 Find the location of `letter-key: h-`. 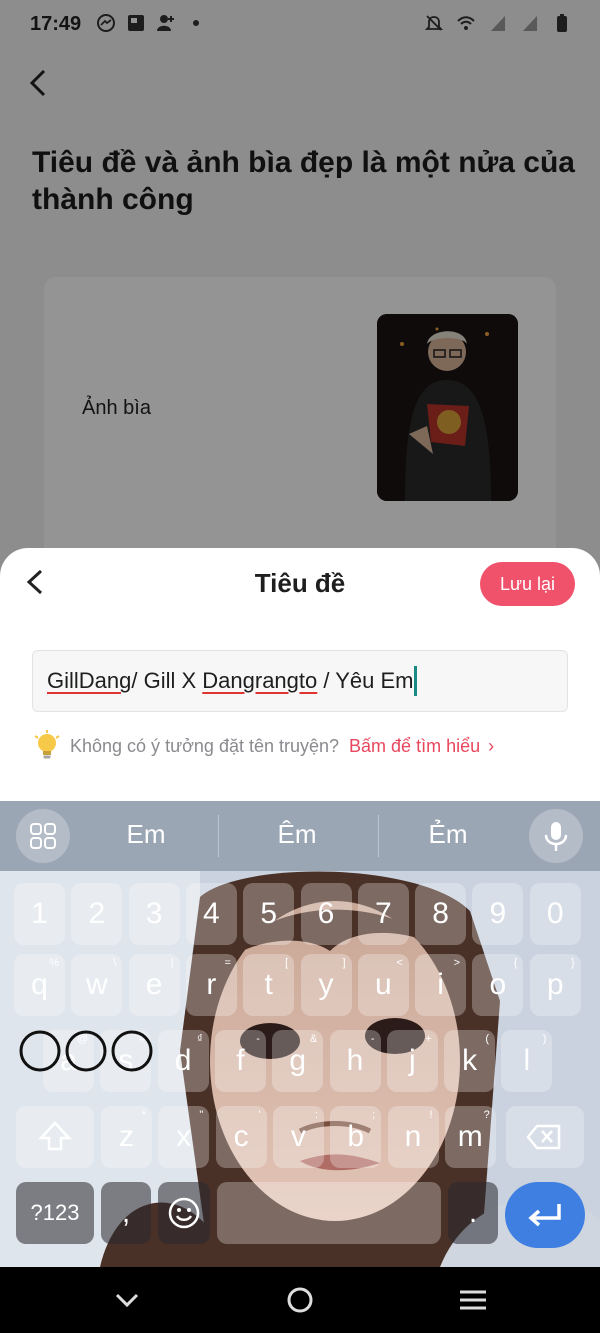

letter-key: h- is located at coordinates (355, 1061).